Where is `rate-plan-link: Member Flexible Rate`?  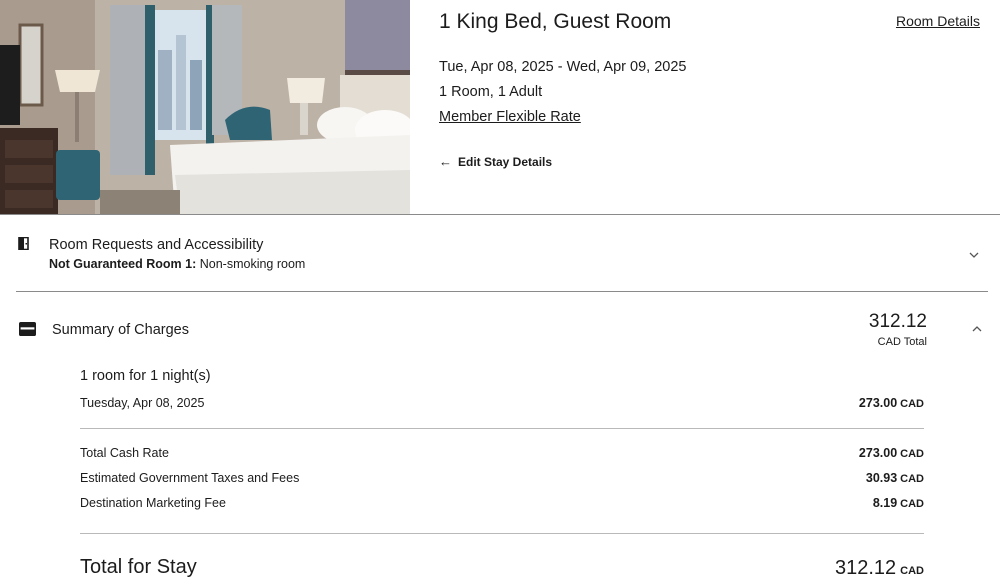 rate-plan-link: Member Flexible Rate is located at coordinates (510, 117).